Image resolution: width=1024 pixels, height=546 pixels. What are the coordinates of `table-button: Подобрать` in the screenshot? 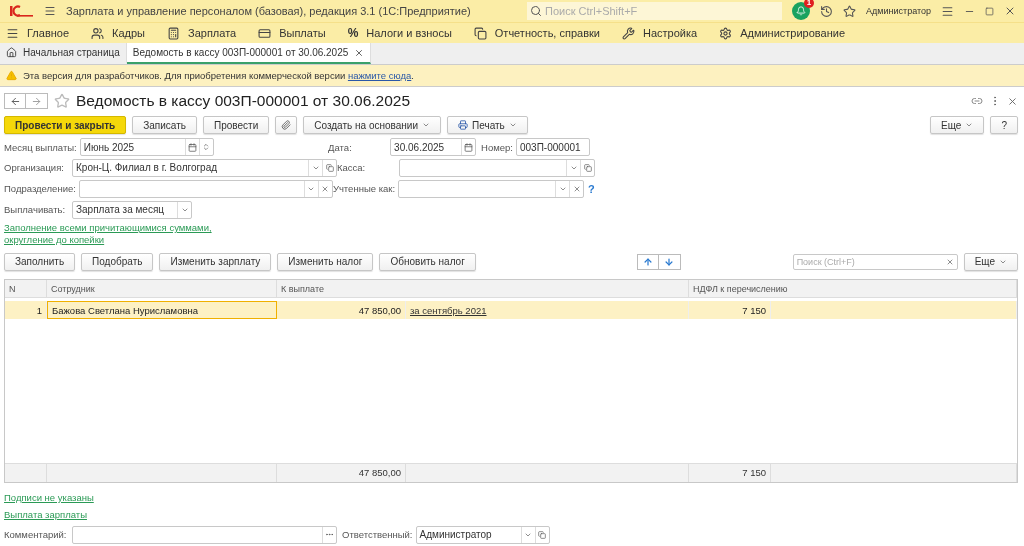 It's located at (117, 261).